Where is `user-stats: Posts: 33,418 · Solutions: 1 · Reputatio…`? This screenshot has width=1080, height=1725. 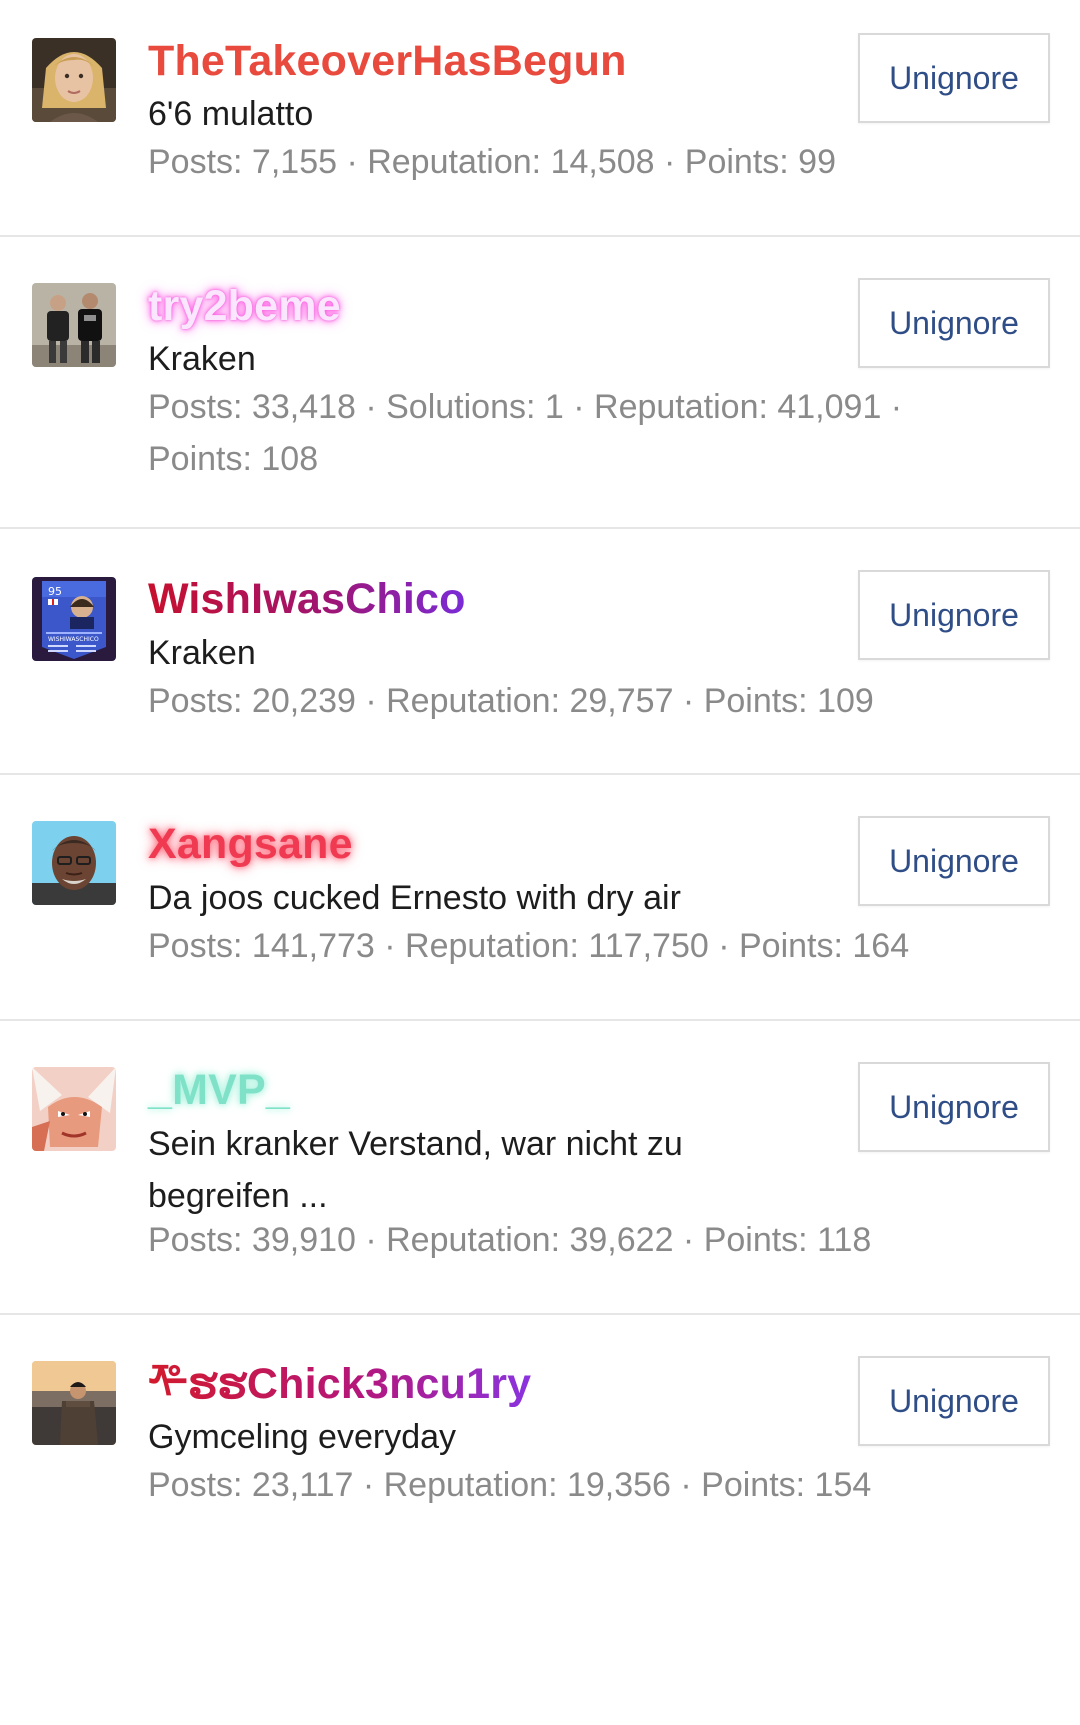
user-stats: Posts: 33,418 · Solutions: 1 · Reputatio… is located at coordinates (563, 433).